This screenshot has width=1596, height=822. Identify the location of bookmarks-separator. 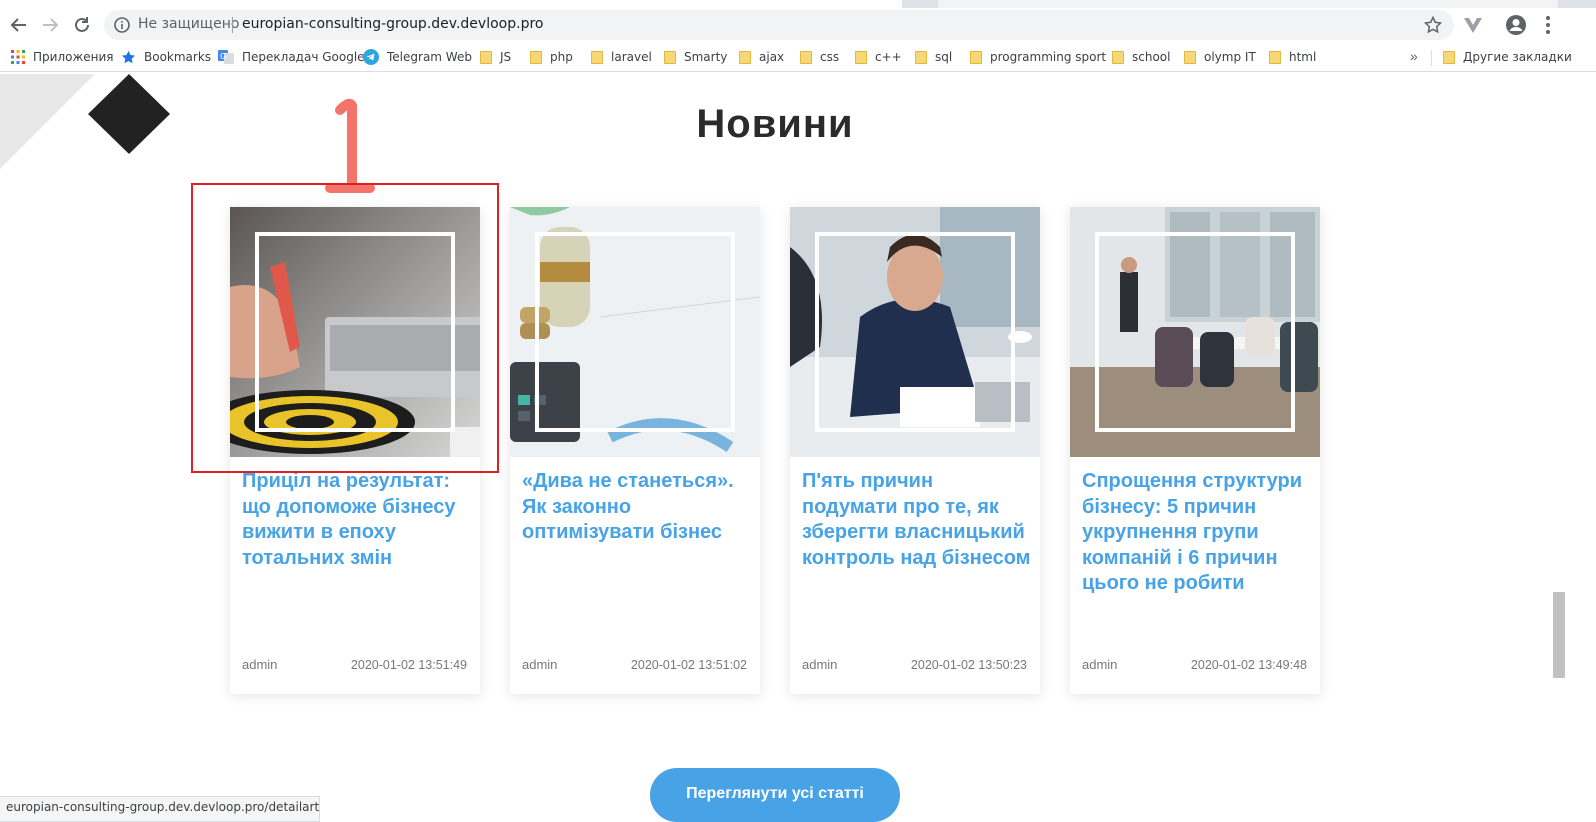
(1431, 58).